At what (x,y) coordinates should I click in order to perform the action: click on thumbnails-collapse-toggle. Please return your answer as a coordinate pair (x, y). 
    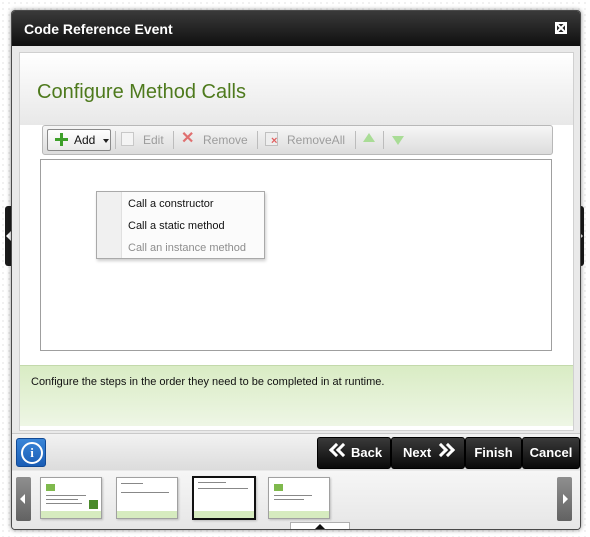
    Looking at the image, I should click on (320, 525).